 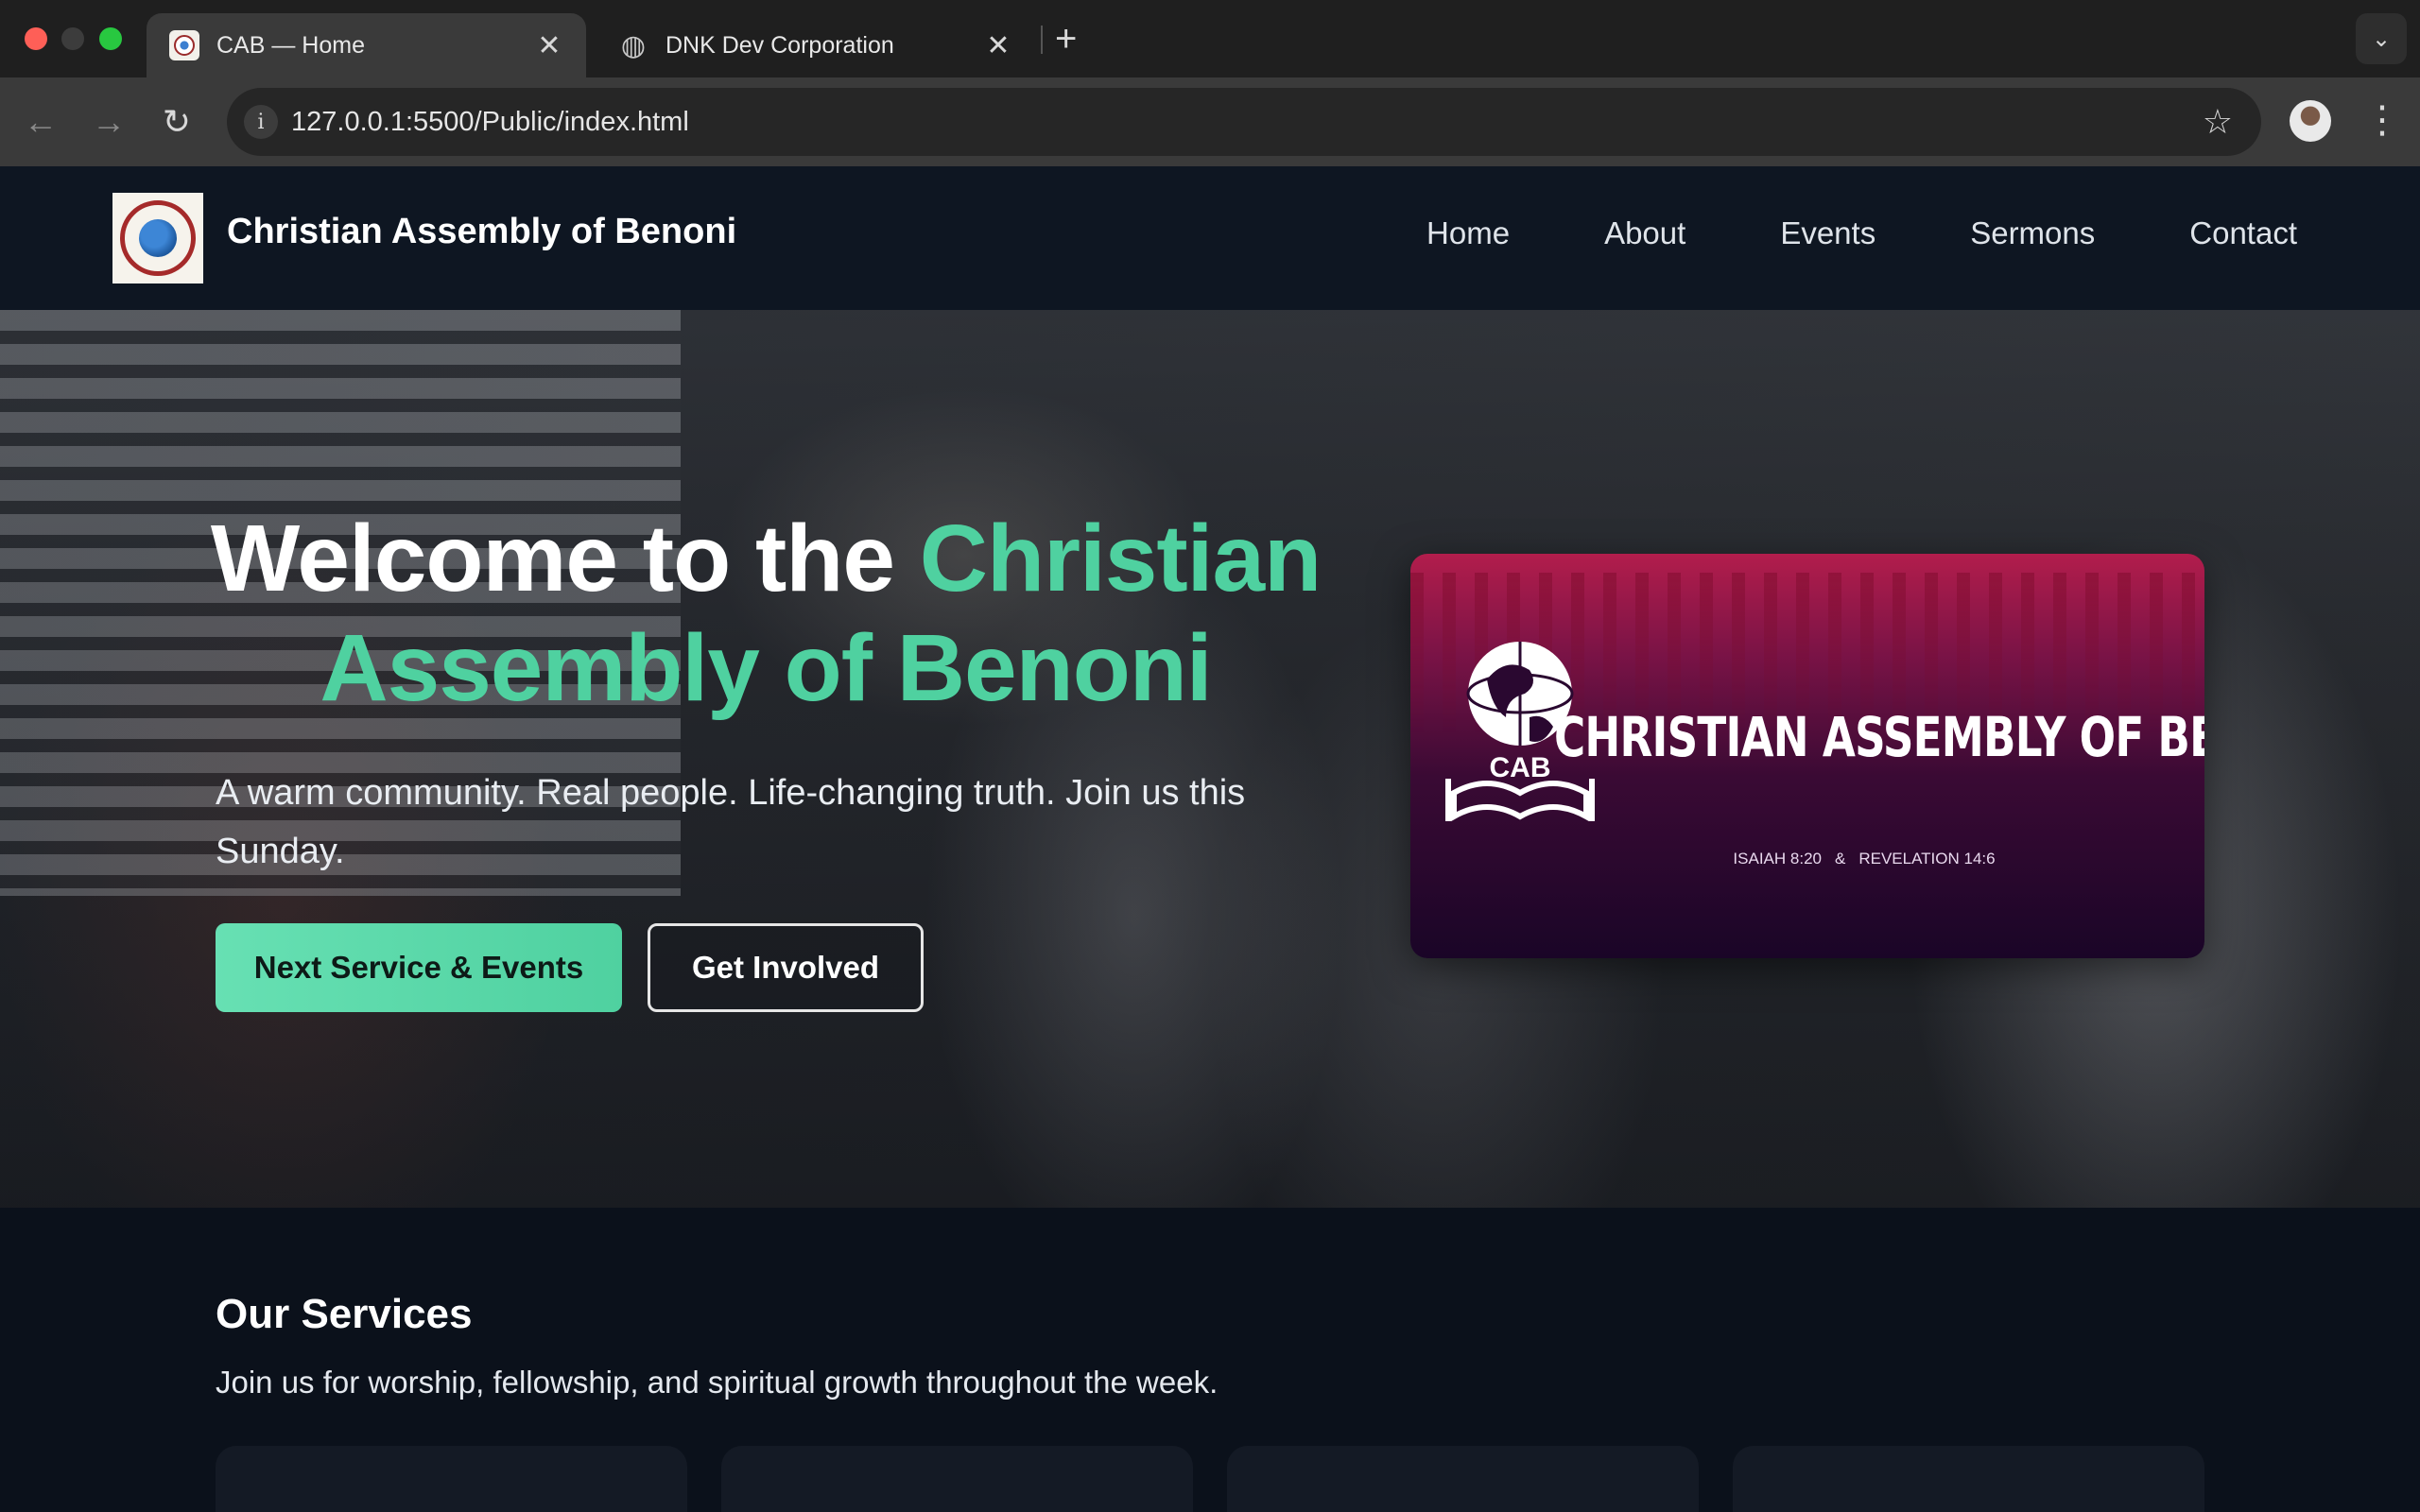 What do you see at coordinates (290, 45) in the screenshot?
I see `tab-title: CAB — Home` at bounding box center [290, 45].